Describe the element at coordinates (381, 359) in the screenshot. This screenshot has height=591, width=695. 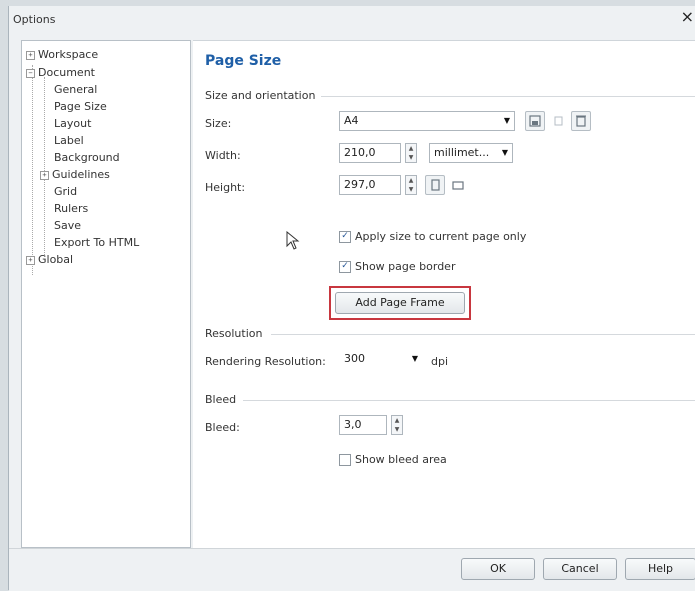
I see `rendering-resolution-dropdown: 300 ▼` at that location.